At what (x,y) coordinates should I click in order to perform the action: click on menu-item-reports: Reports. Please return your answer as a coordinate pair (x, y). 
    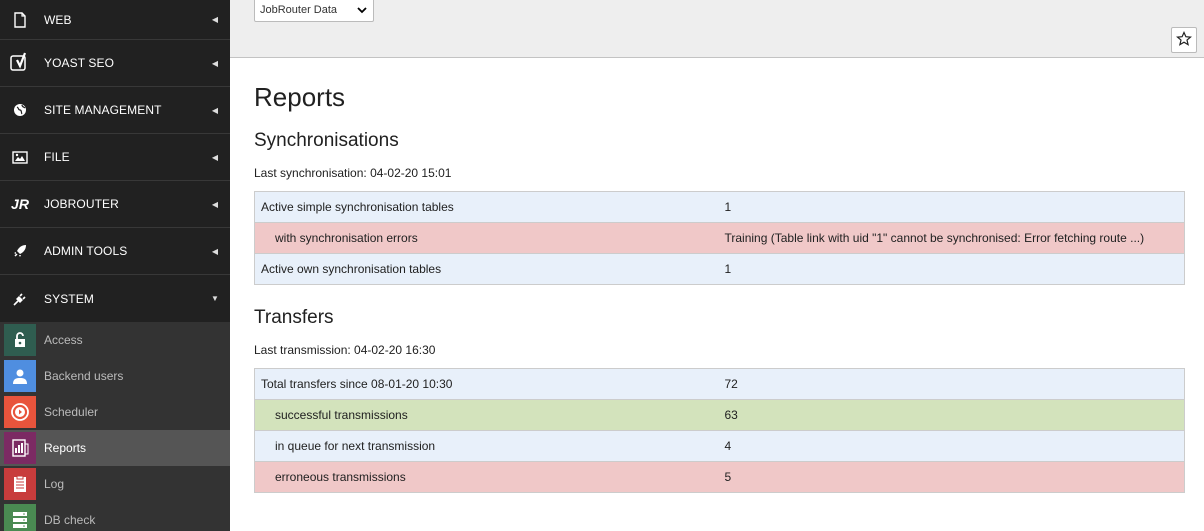
    Looking at the image, I should click on (115, 448).